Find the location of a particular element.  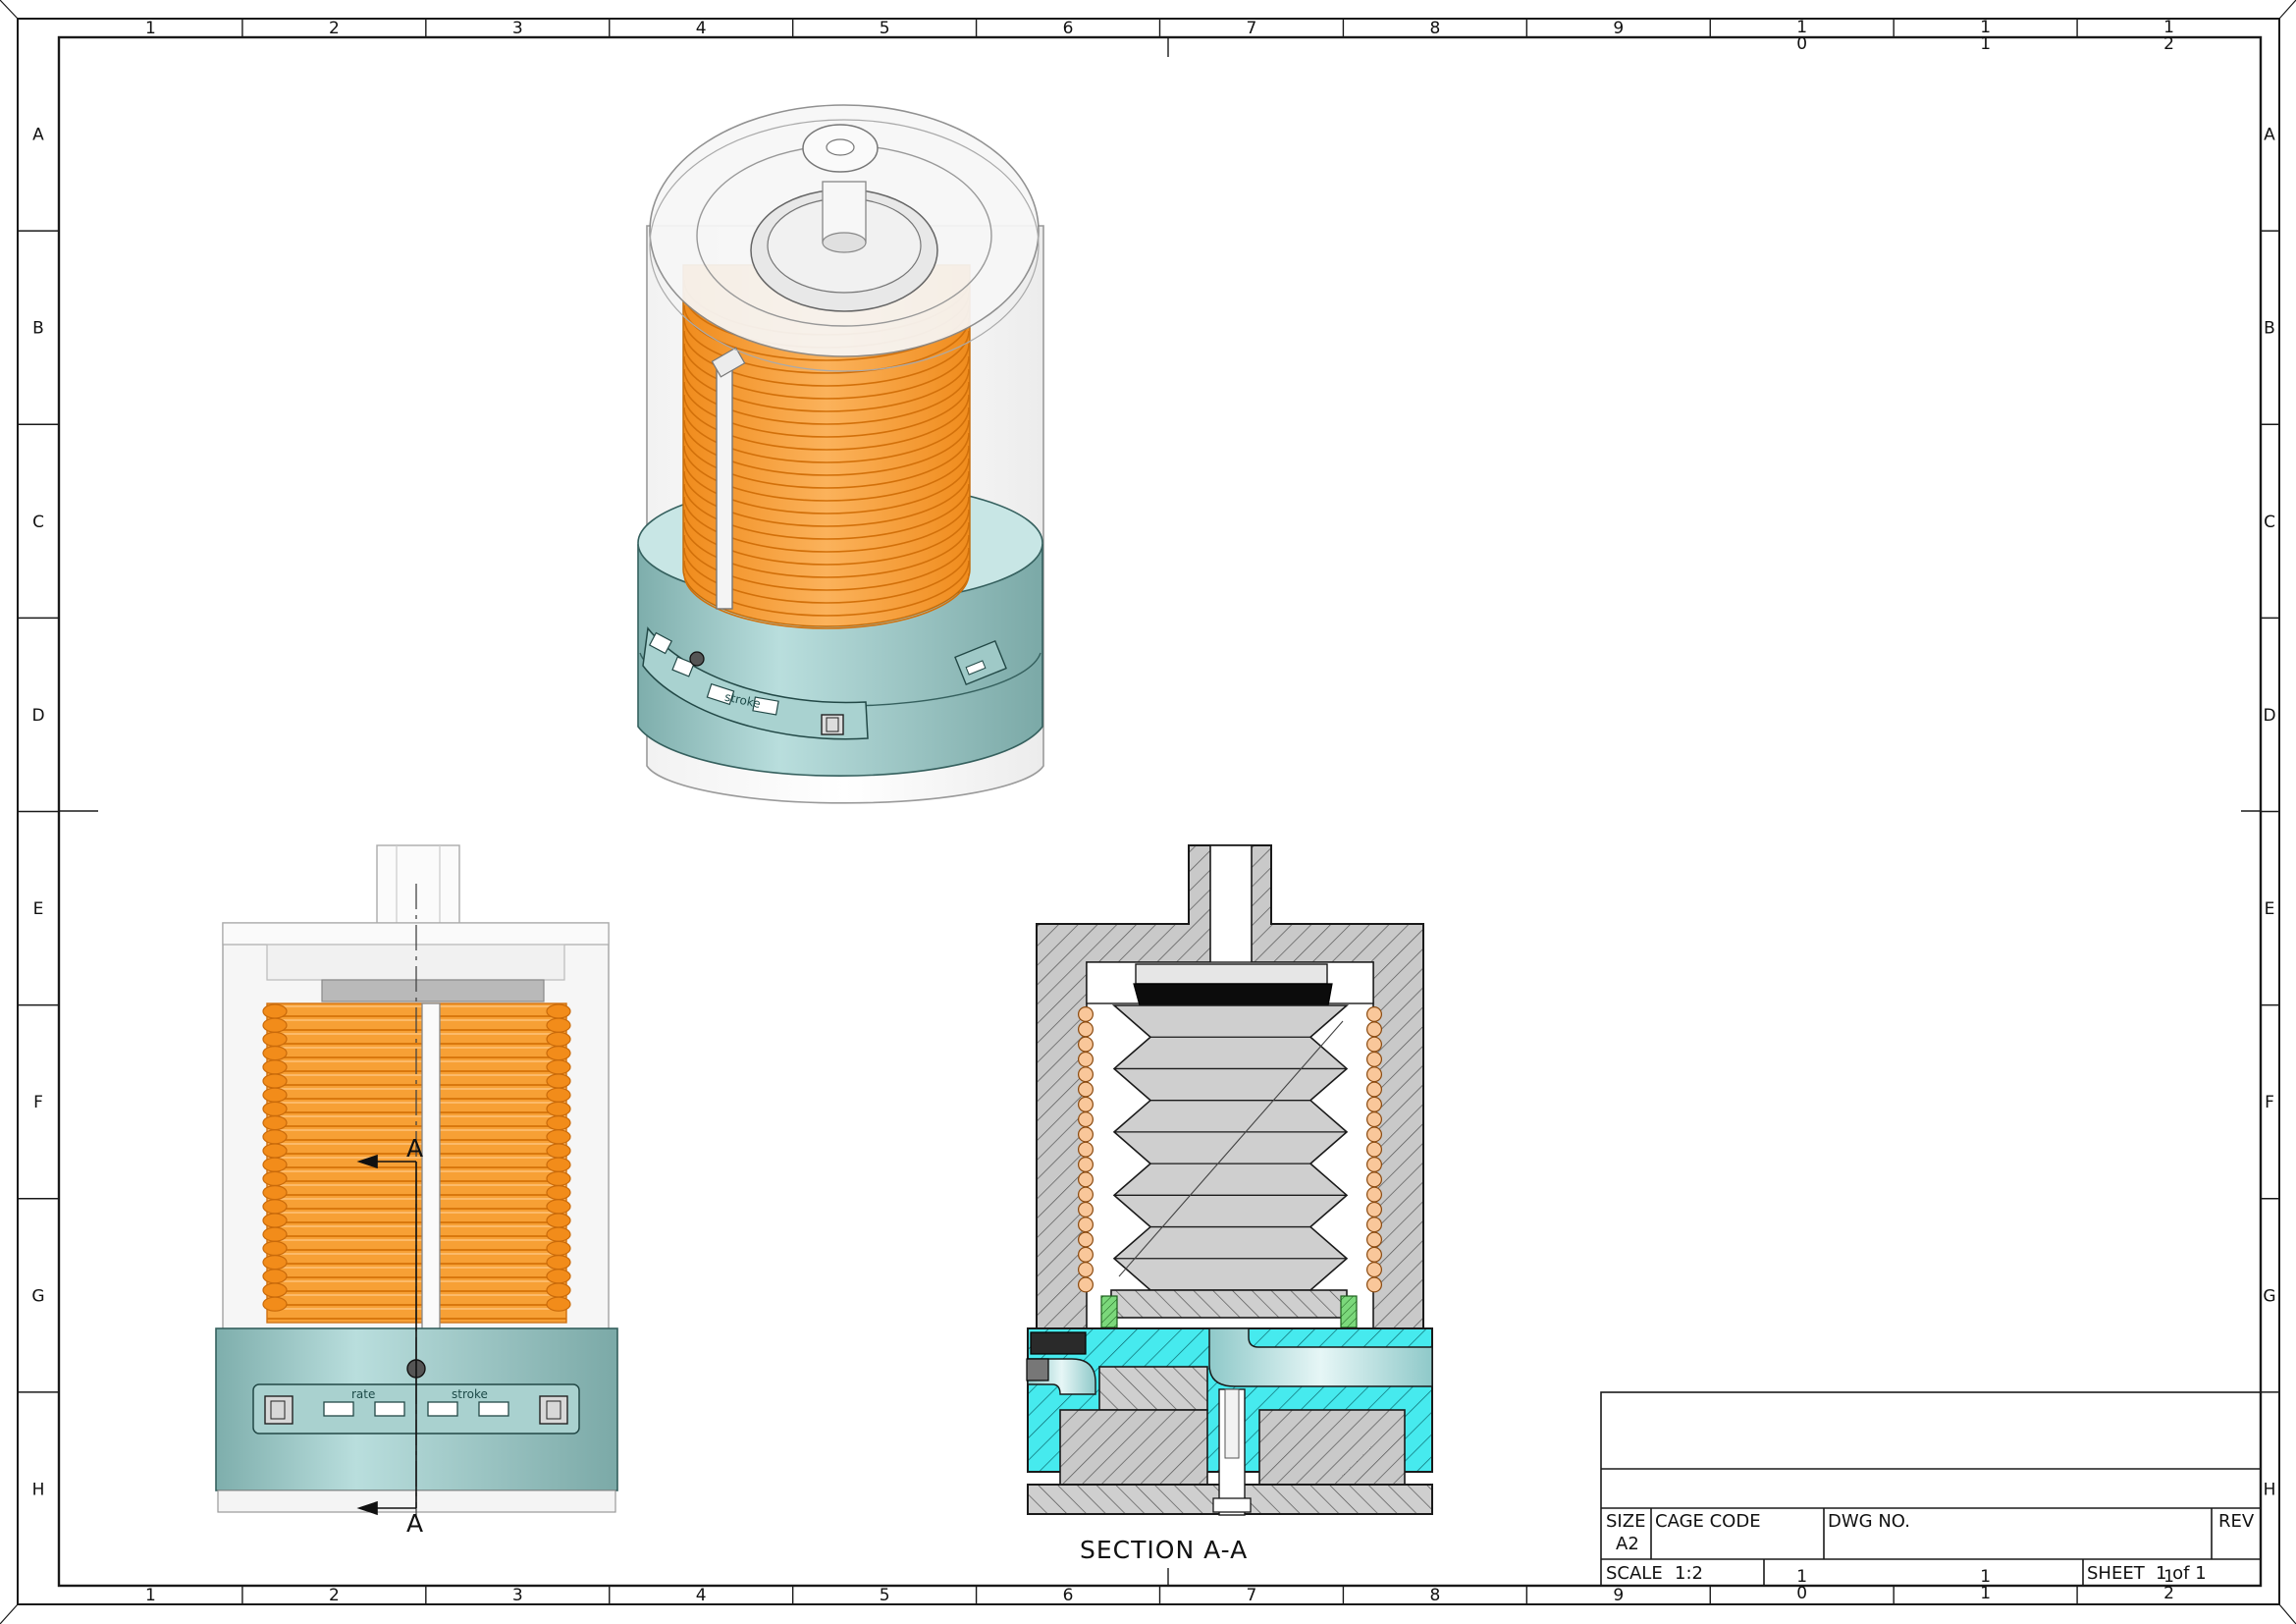

size-value: A2 is located at coordinates (1627, 1544).